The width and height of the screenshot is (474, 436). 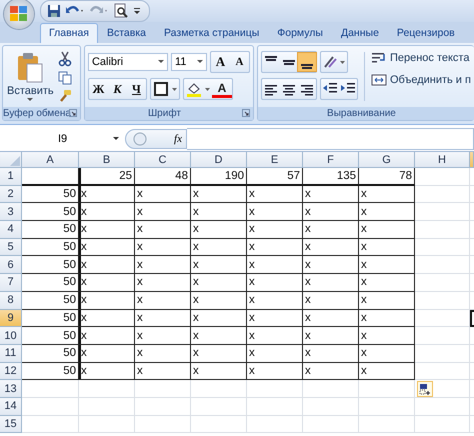 What do you see at coordinates (107, 177) in the screenshot?
I see `table-cell: 25` at bounding box center [107, 177].